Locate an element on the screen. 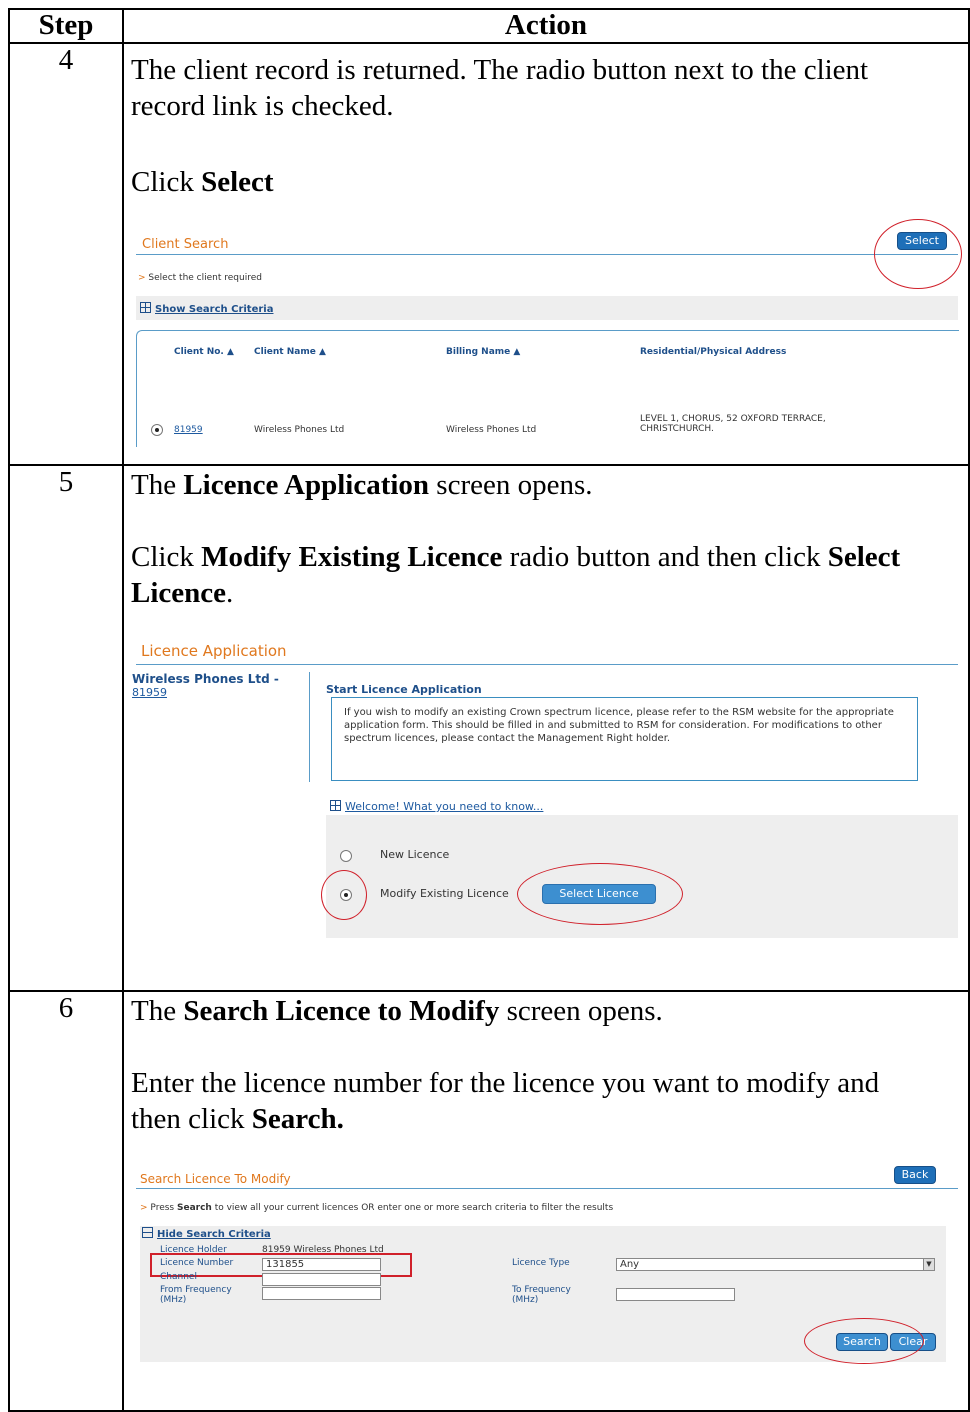 This screenshot has height=1412, width=970. licence-type-label: Licence Type is located at coordinates (541, 1263).